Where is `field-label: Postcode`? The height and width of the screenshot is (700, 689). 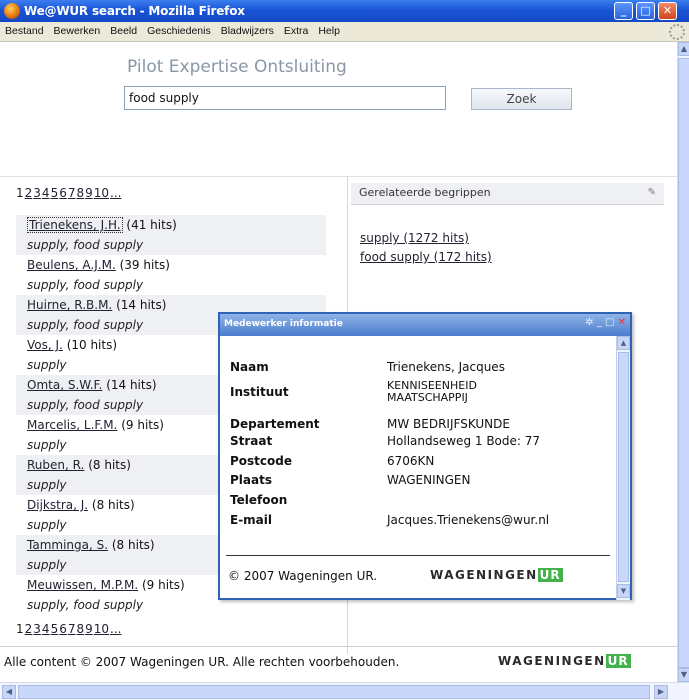 field-label: Postcode is located at coordinates (261, 461).